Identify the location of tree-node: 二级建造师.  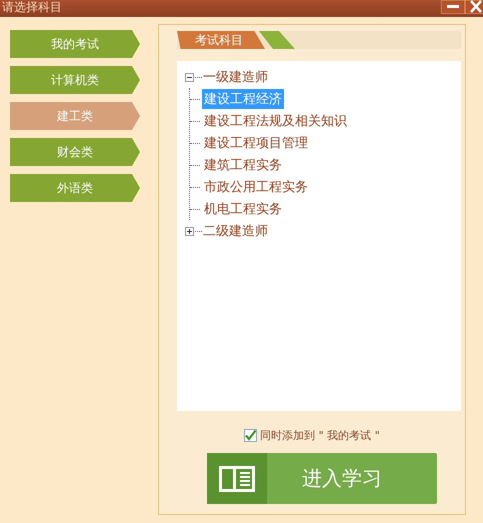
(235, 231).